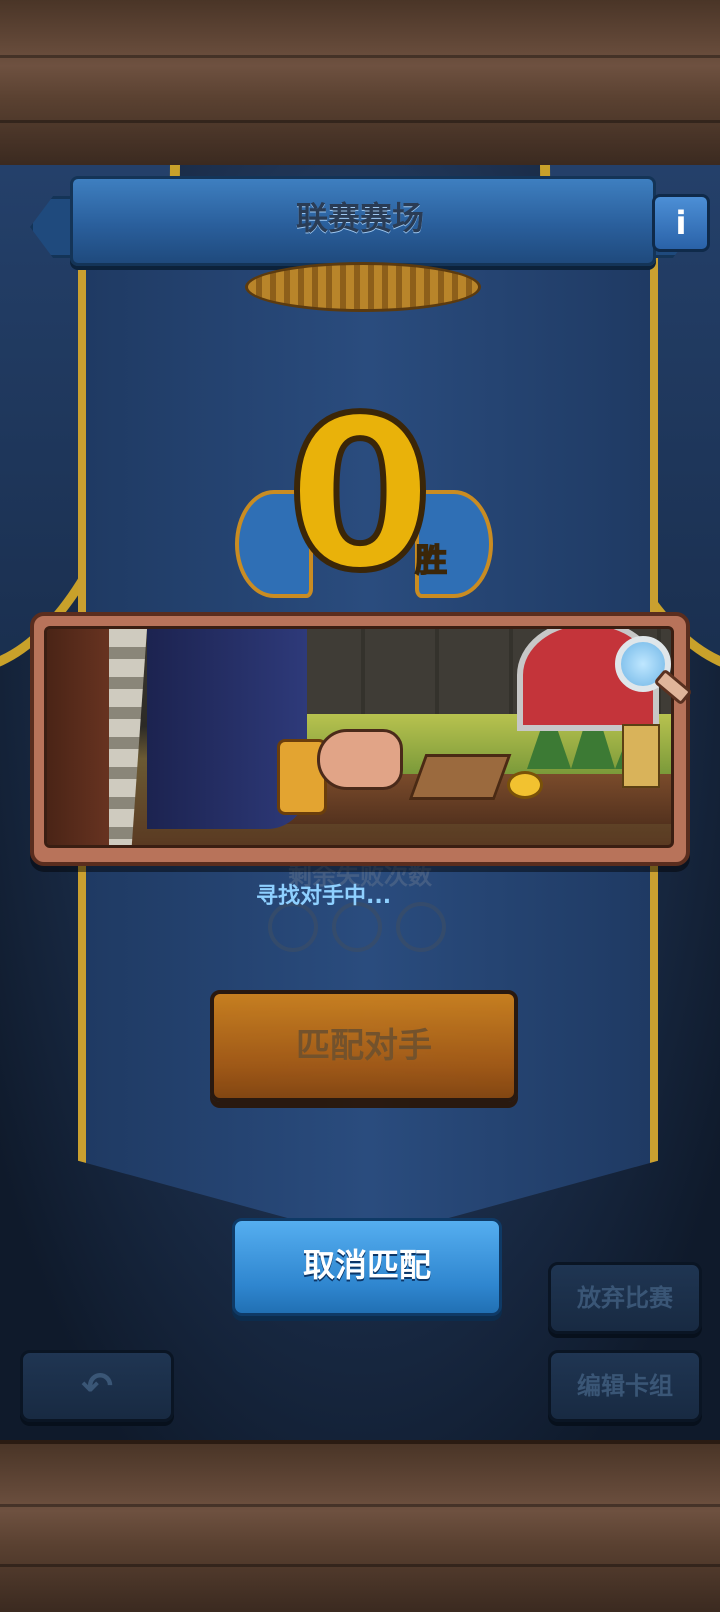  Describe the element at coordinates (681, 223) in the screenshot. I see `info-icon: i` at that location.